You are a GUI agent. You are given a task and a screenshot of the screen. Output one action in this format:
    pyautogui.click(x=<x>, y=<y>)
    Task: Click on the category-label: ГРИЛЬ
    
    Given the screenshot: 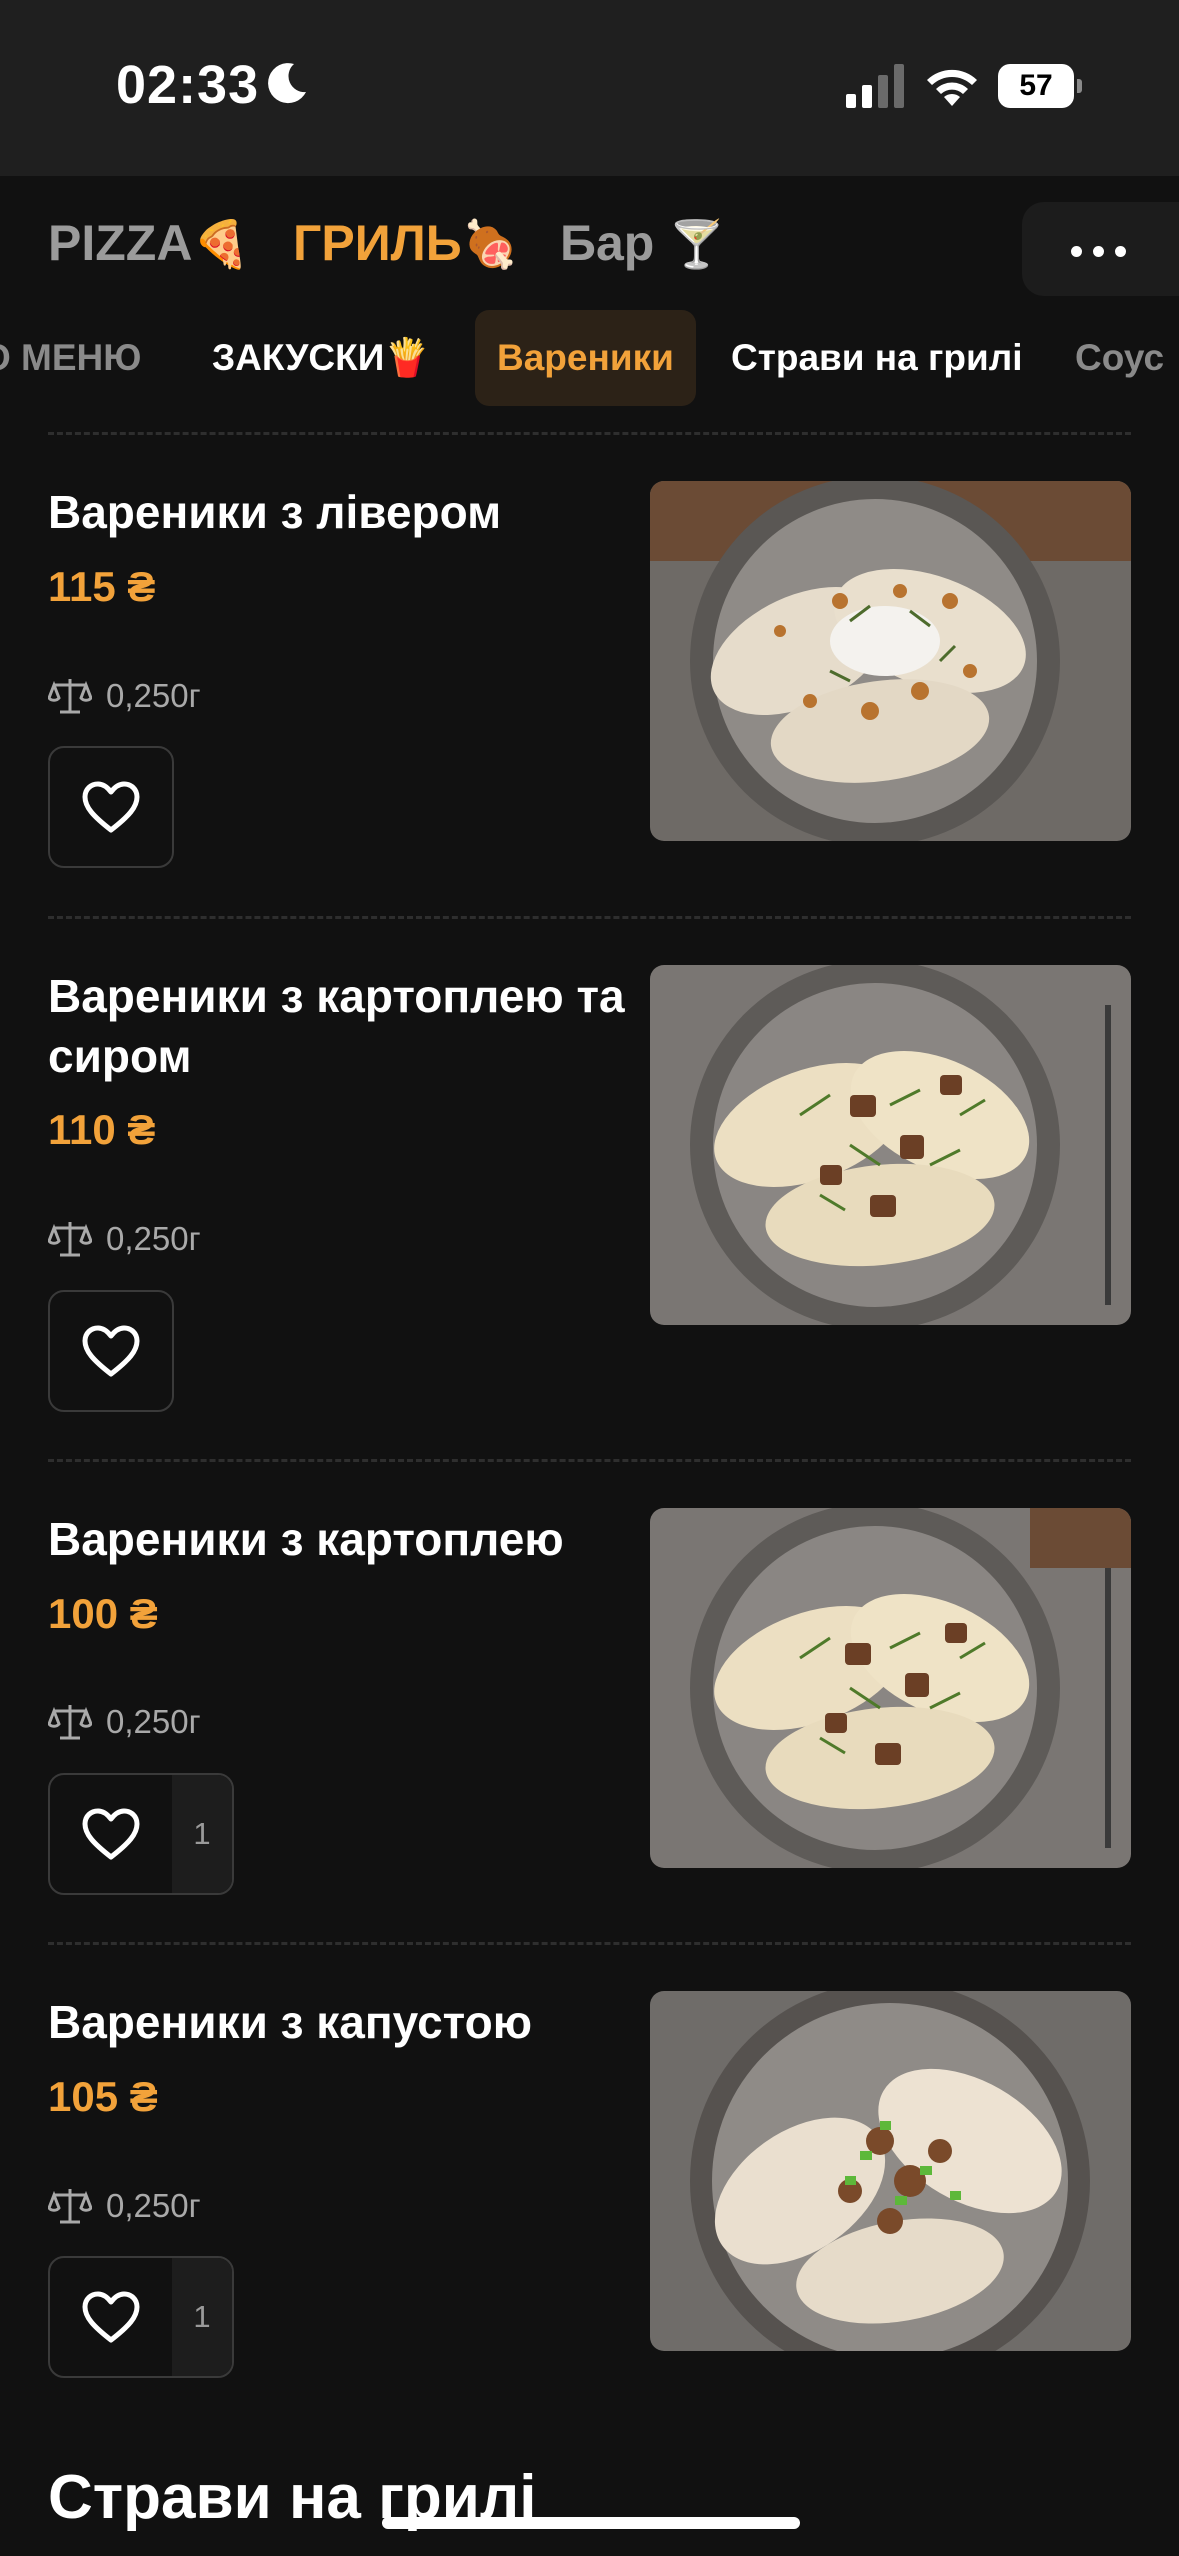 What is the action you would take?
    pyautogui.click(x=377, y=243)
    